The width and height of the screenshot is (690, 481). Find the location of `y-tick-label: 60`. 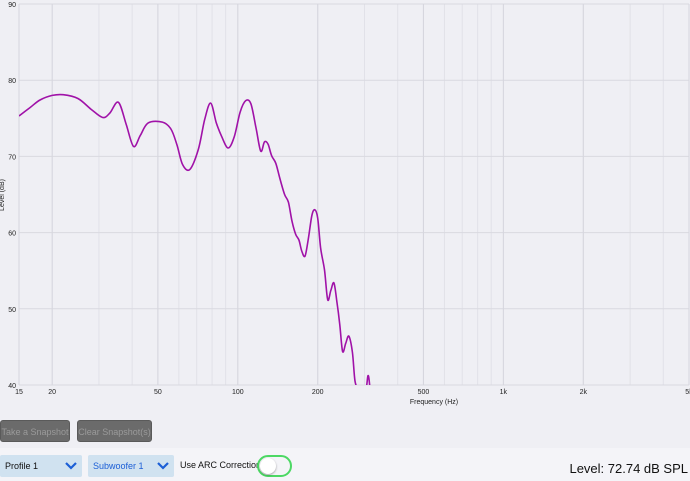

y-tick-label: 60 is located at coordinates (12, 234).